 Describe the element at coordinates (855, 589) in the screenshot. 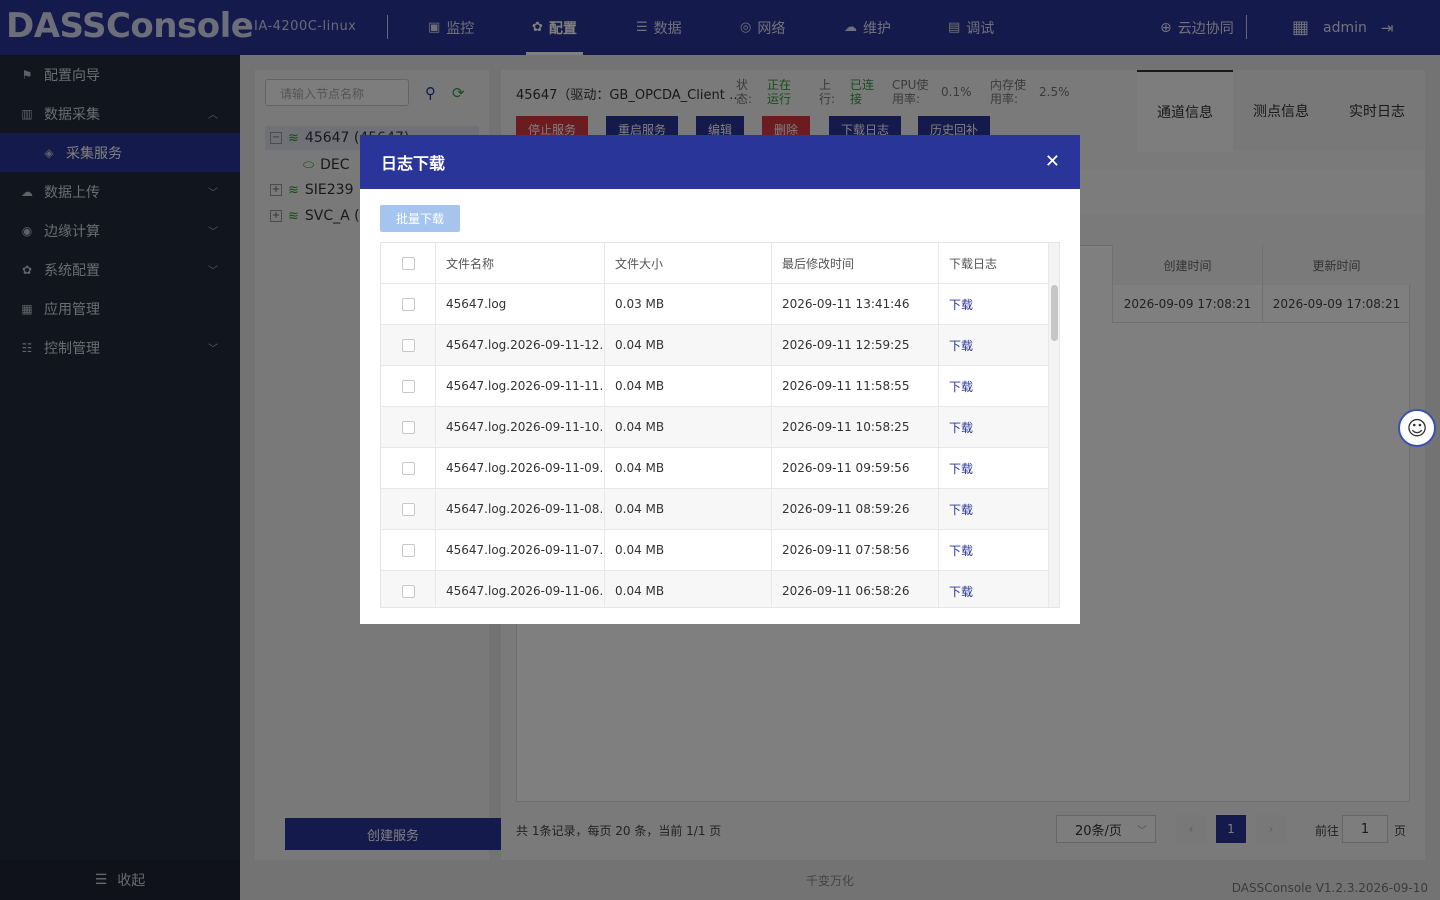

I see `modified-time: 2026-09-11 06:58:26` at that location.